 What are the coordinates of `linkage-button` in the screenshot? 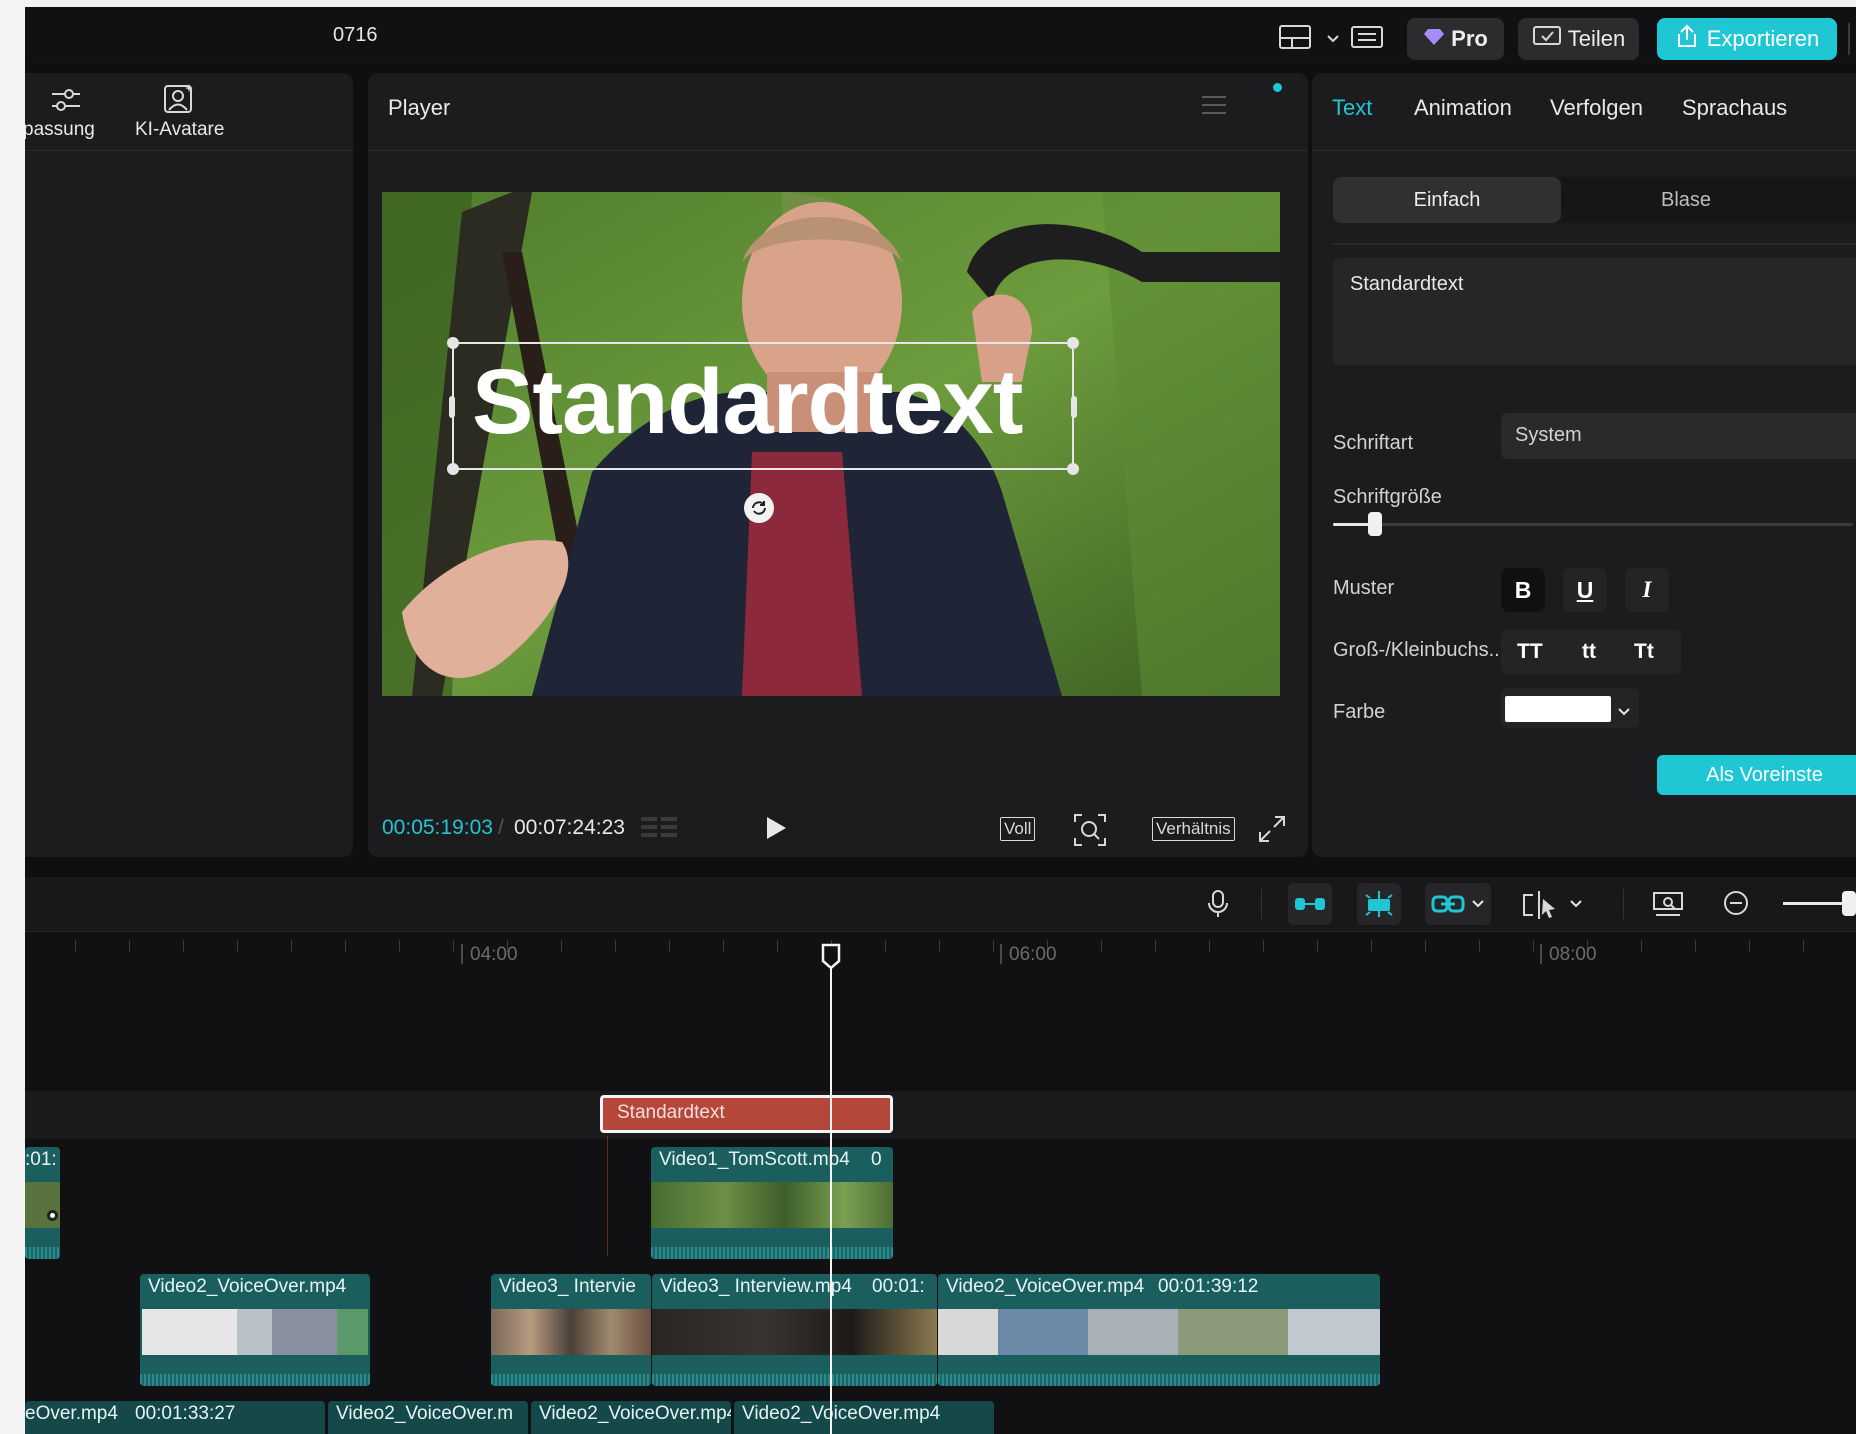 It's located at (1458, 904).